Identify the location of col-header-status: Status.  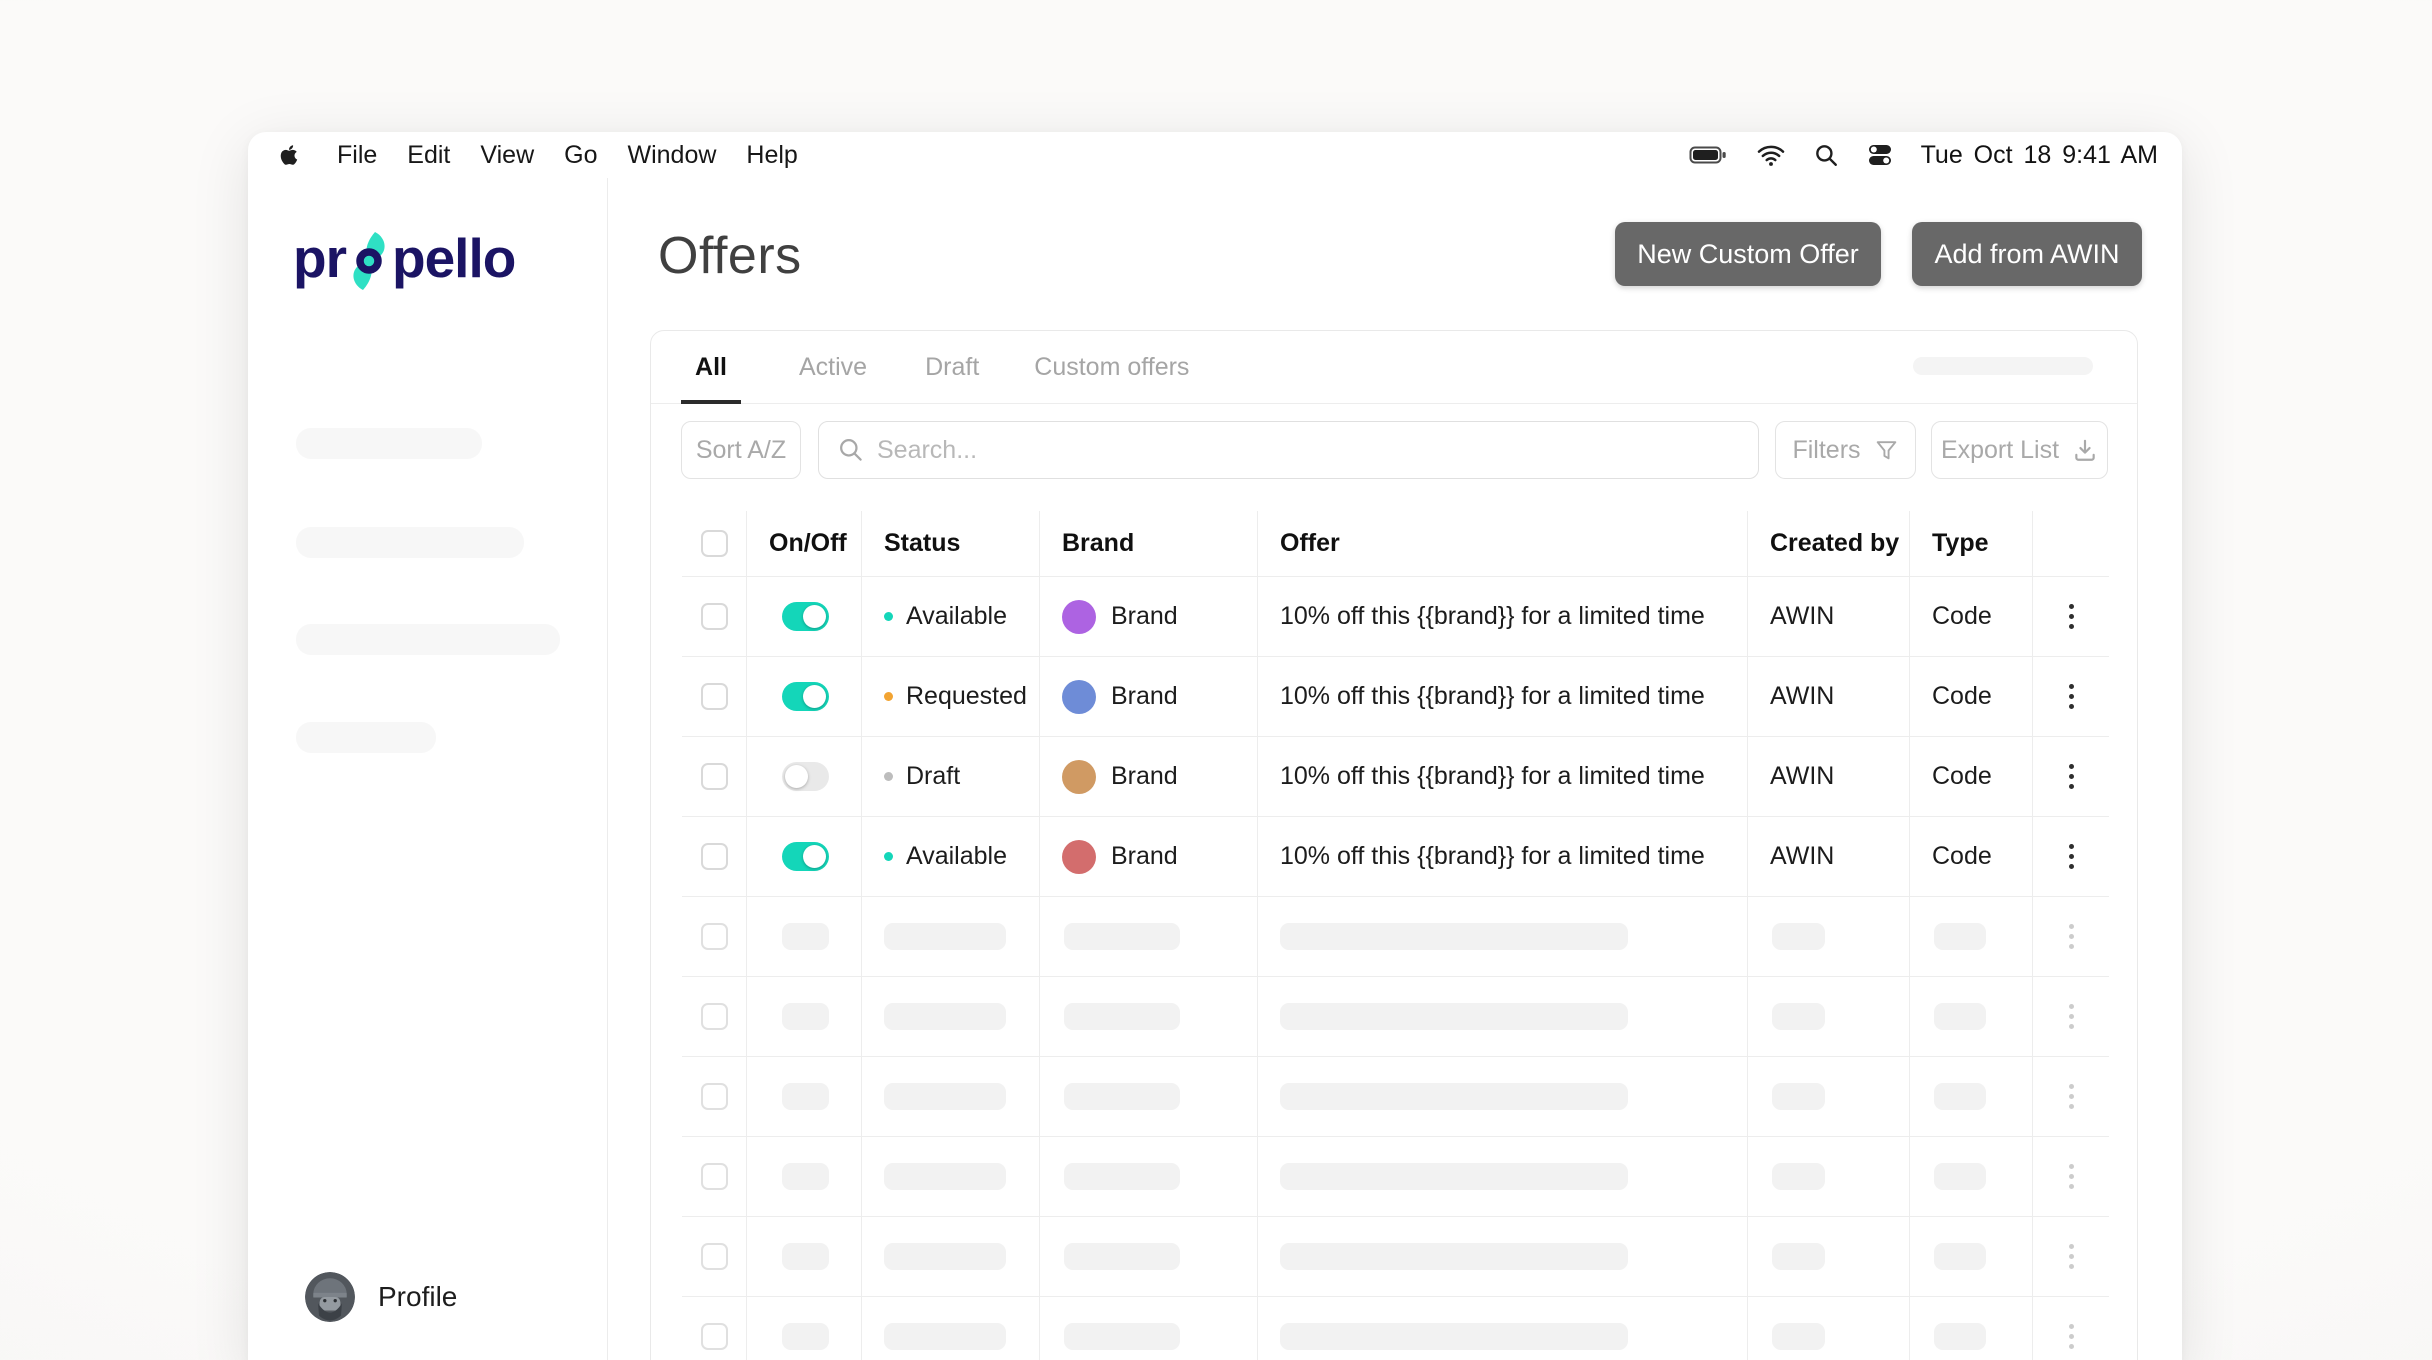
(951, 543).